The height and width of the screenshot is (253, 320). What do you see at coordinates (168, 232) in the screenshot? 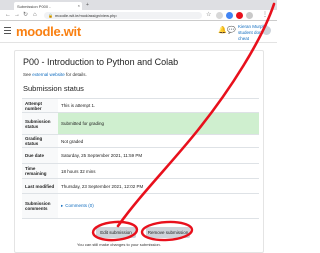
I see `remove-submission-button: Remove submission` at bounding box center [168, 232].